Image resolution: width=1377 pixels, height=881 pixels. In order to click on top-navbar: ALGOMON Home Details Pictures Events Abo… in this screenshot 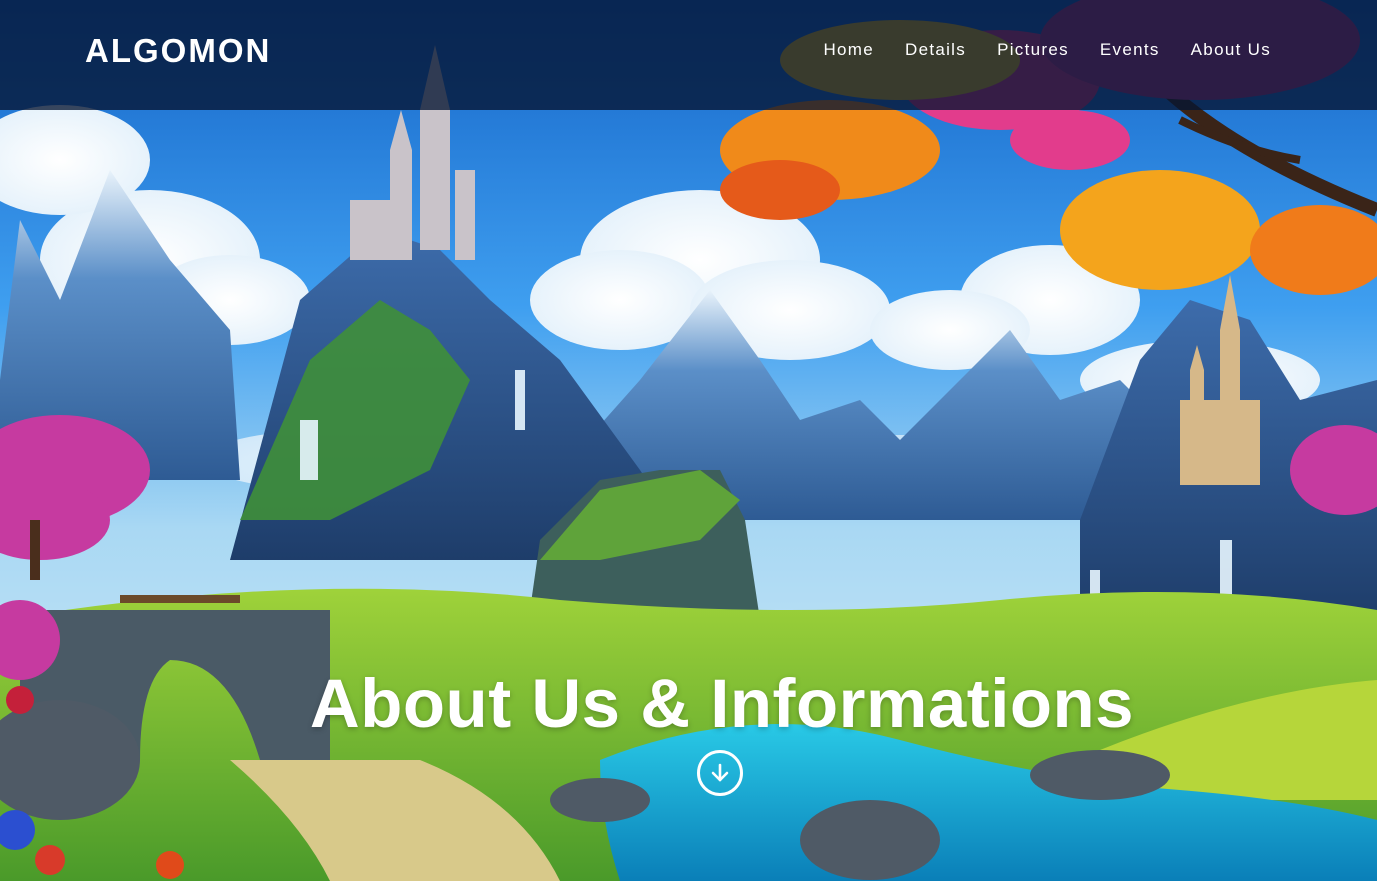, I will do `click(688, 55)`.